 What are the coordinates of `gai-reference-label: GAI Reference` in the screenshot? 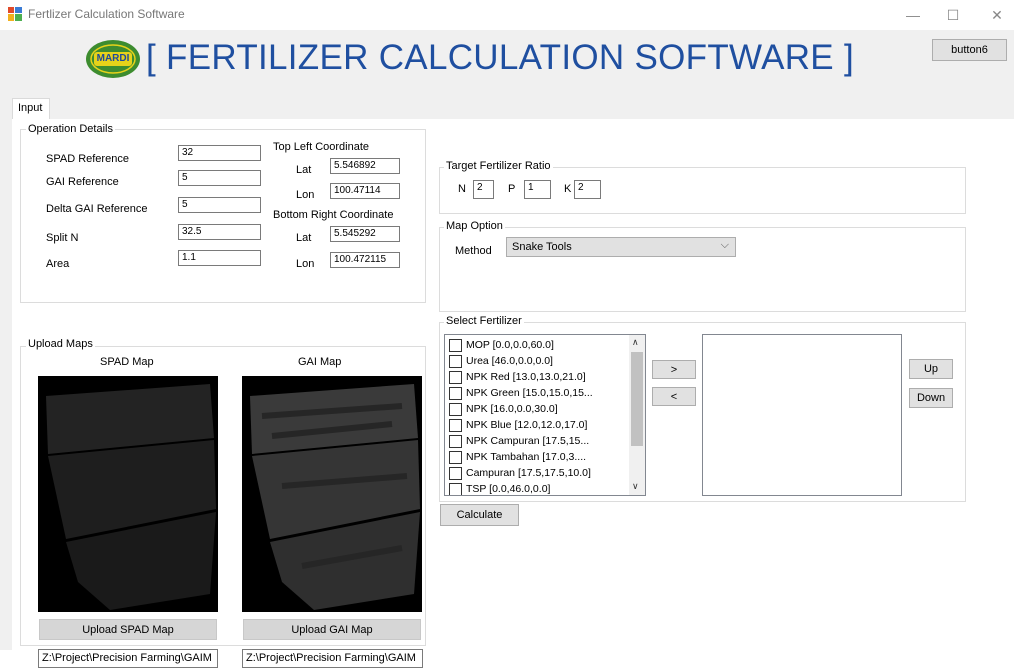 It's located at (82, 182).